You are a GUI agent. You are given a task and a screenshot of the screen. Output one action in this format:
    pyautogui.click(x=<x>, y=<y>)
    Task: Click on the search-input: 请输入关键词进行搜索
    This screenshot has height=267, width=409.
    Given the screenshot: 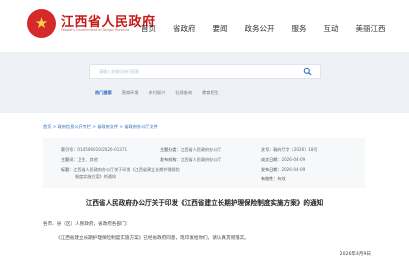 What is the action you would take?
    pyautogui.click(x=119, y=72)
    